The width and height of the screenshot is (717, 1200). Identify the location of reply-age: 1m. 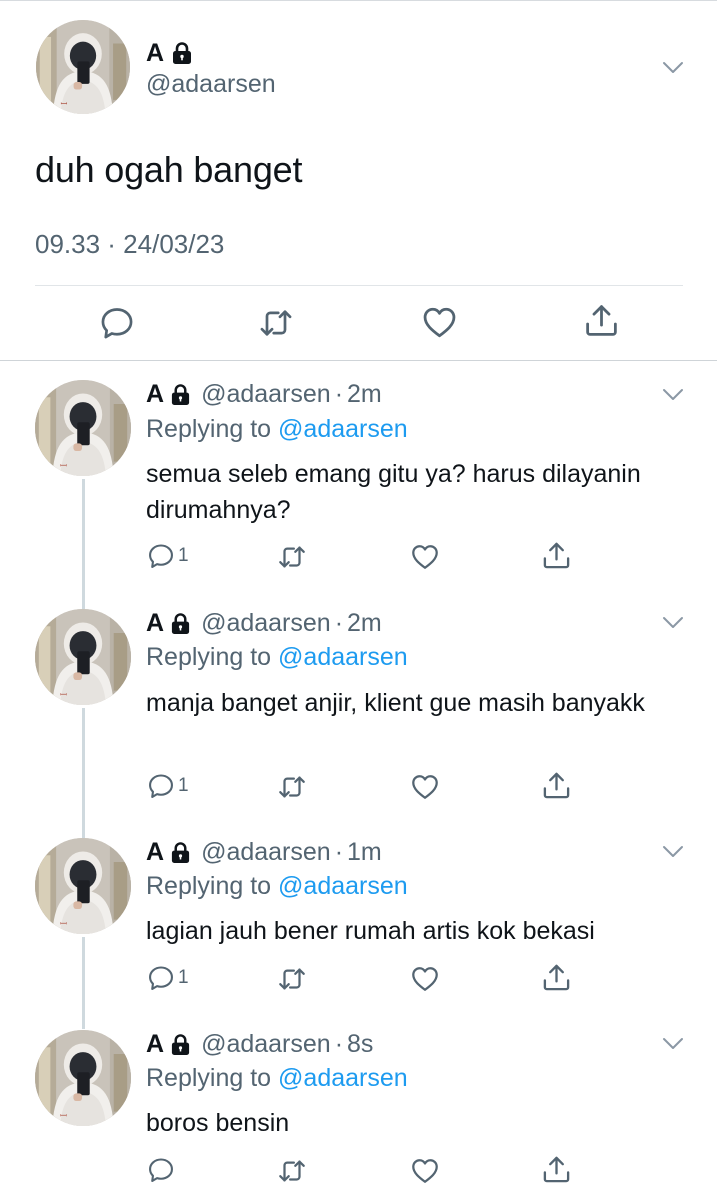
(364, 852).